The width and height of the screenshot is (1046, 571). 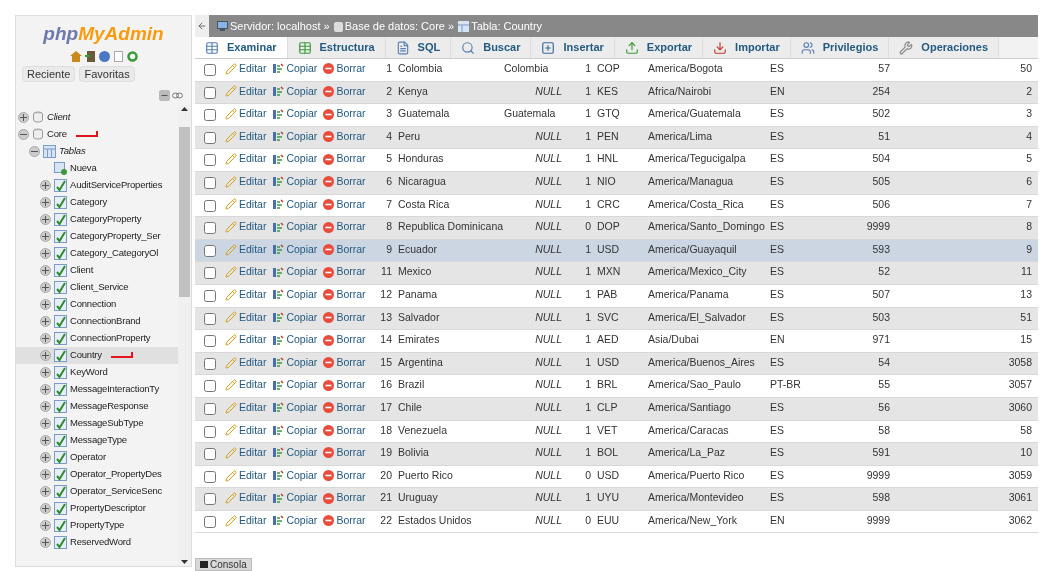 I want to click on table-row: Editar Copiar Borrar 4 Peru NULL 1 PEN America/Lima ES 51 4, so click(x=616, y=138).